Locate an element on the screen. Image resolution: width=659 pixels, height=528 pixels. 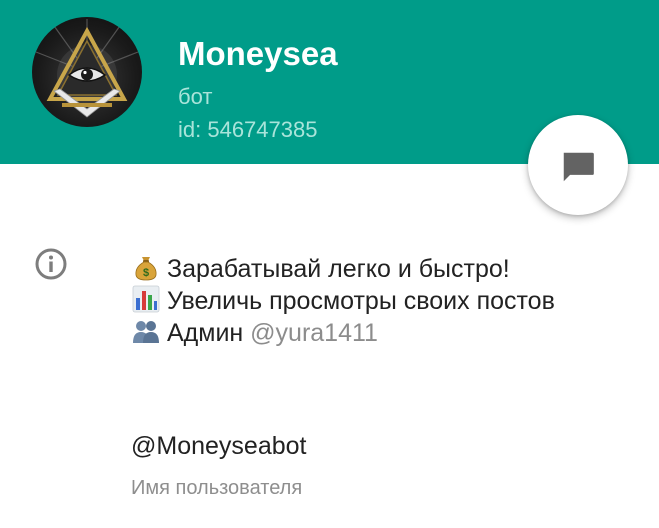
username-value: @Moneyseabot is located at coordinates (218, 446).